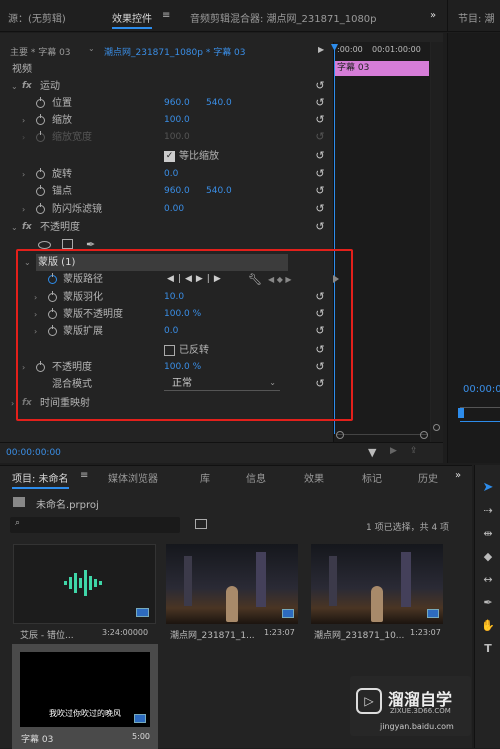  What do you see at coordinates (321, 49) in the screenshot?
I see `play-only-icon: ▶` at bounding box center [321, 49].